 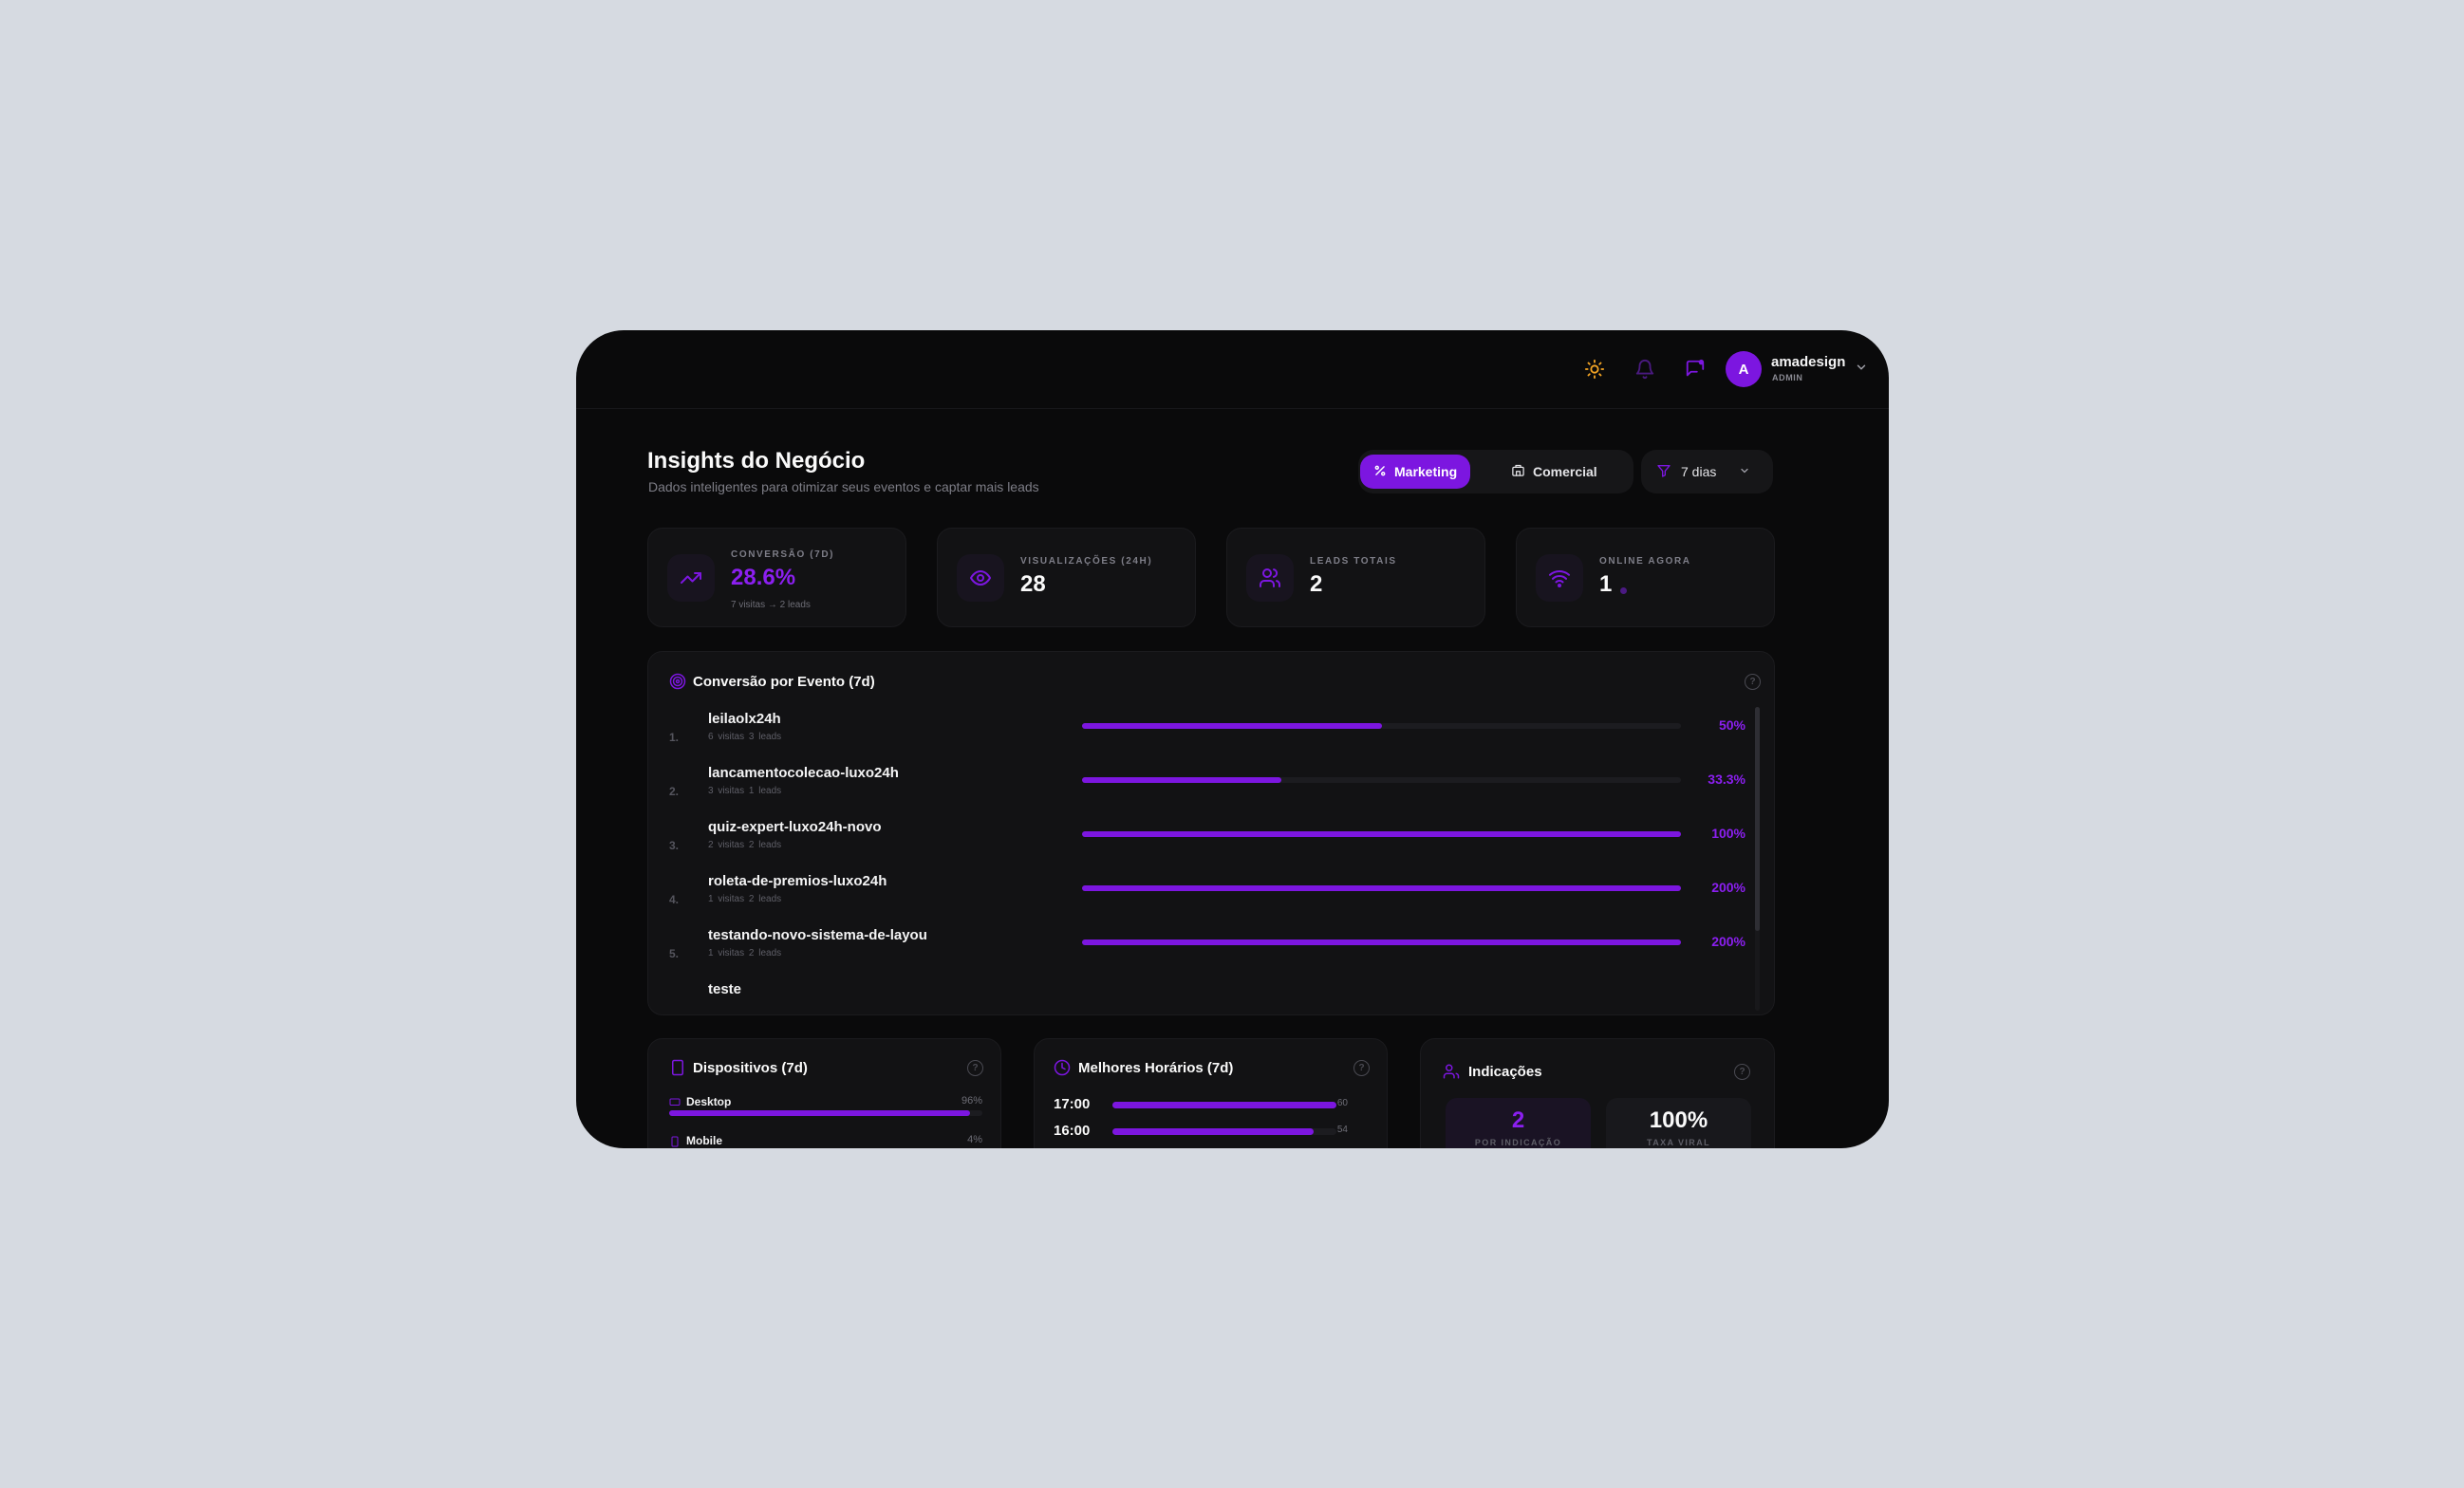 What do you see at coordinates (1067, 577) in the screenshot?
I see `kpi-card-visualizacoes: VISUALIZAÇÕES (24H) 28` at bounding box center [1067, 577].